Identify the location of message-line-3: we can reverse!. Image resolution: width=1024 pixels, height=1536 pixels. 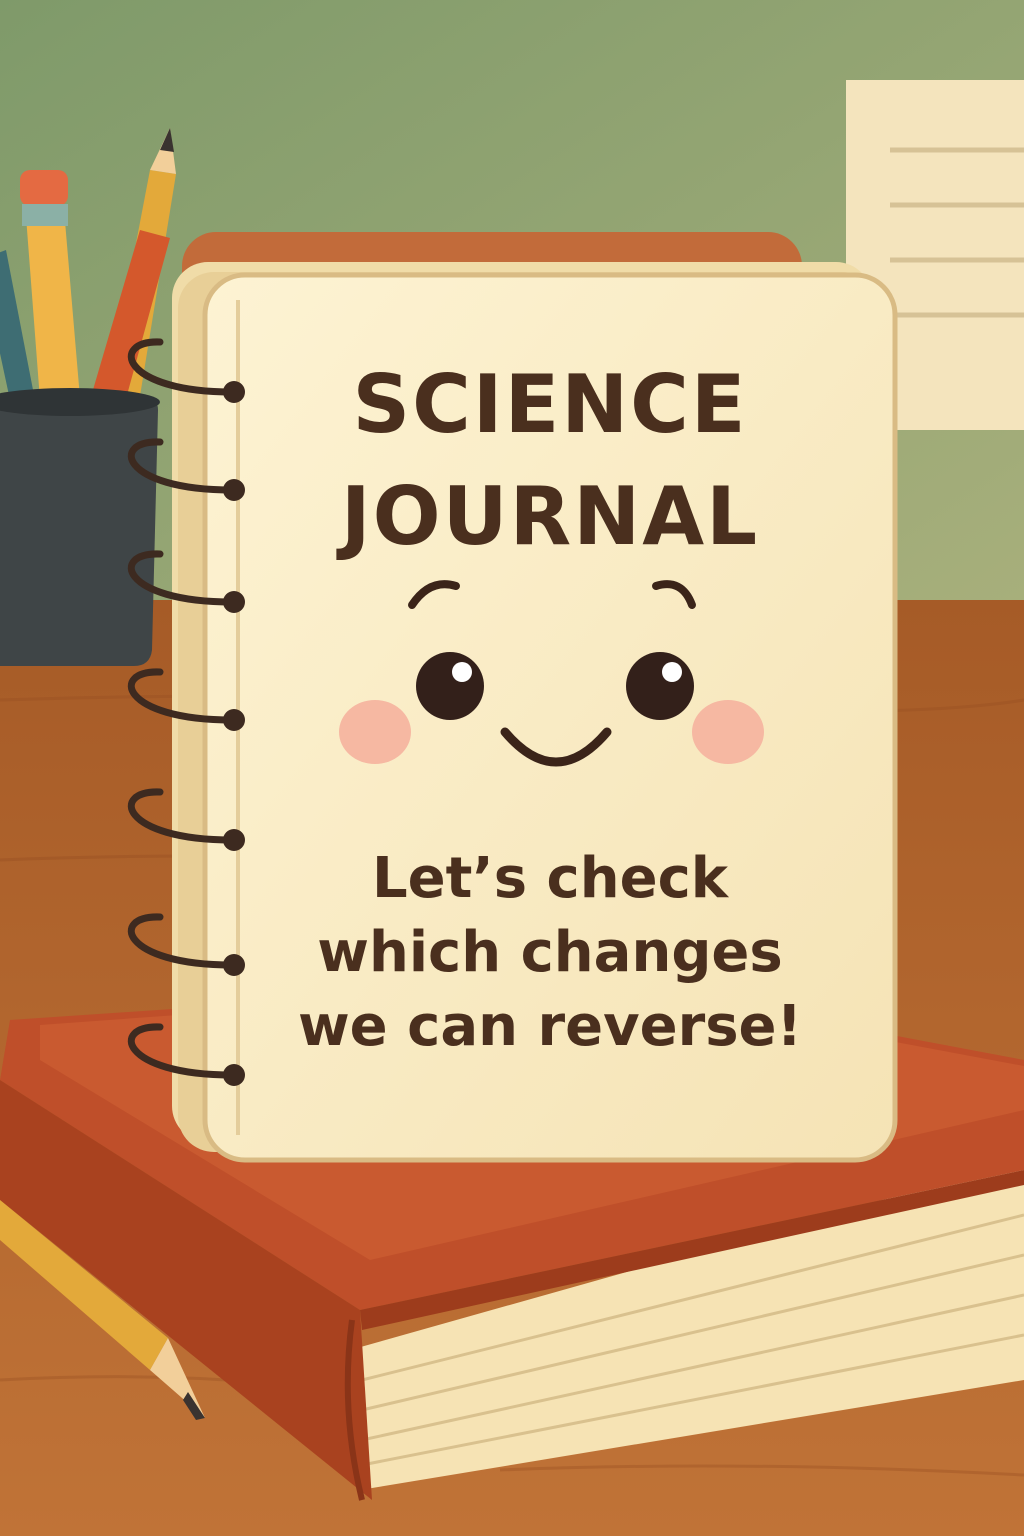
(550, 1026).